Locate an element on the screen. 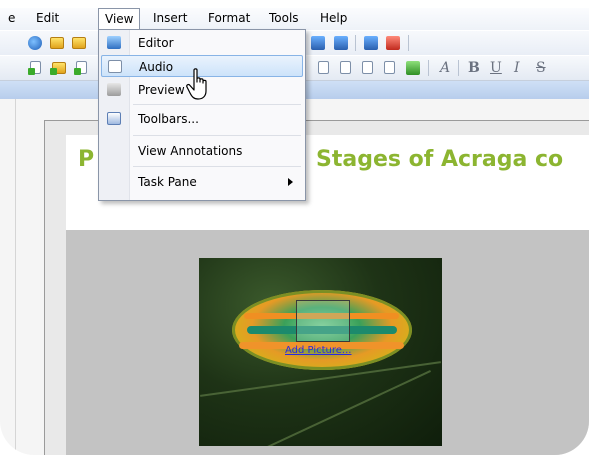  delete-icon is located at coordinates (393, 43).